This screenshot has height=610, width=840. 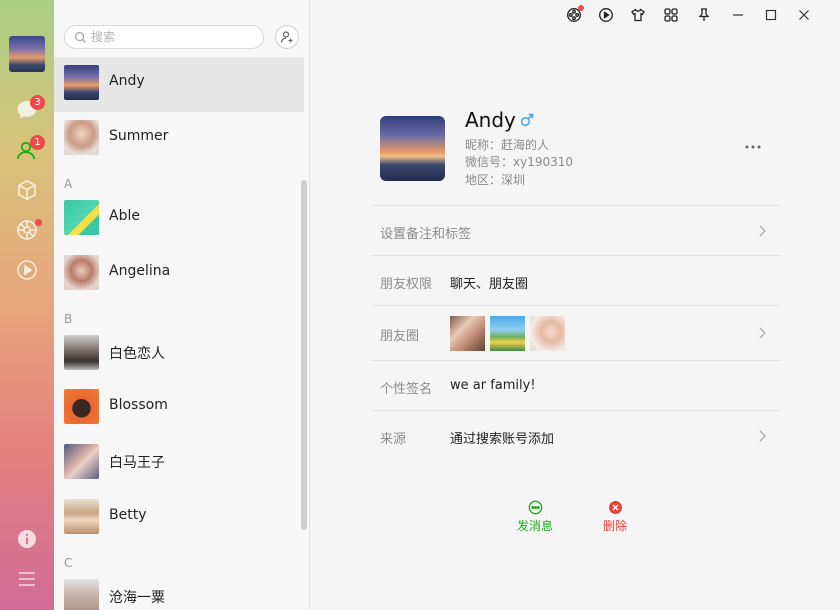 I want to click on close-icon, so click(x=804, y=15).